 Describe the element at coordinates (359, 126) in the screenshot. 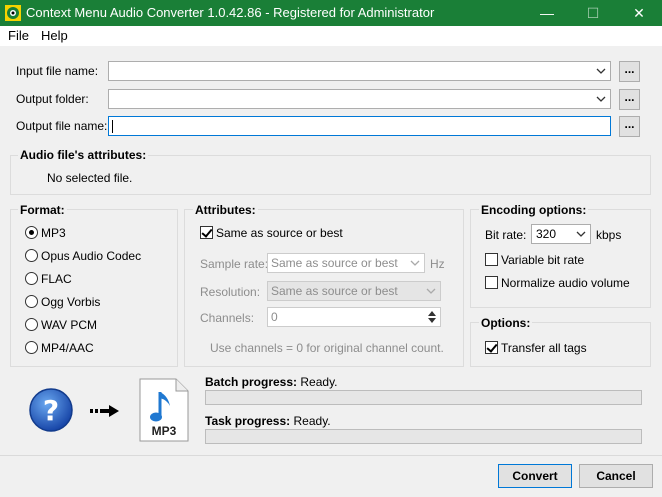

I see `output-file-input` at that location.